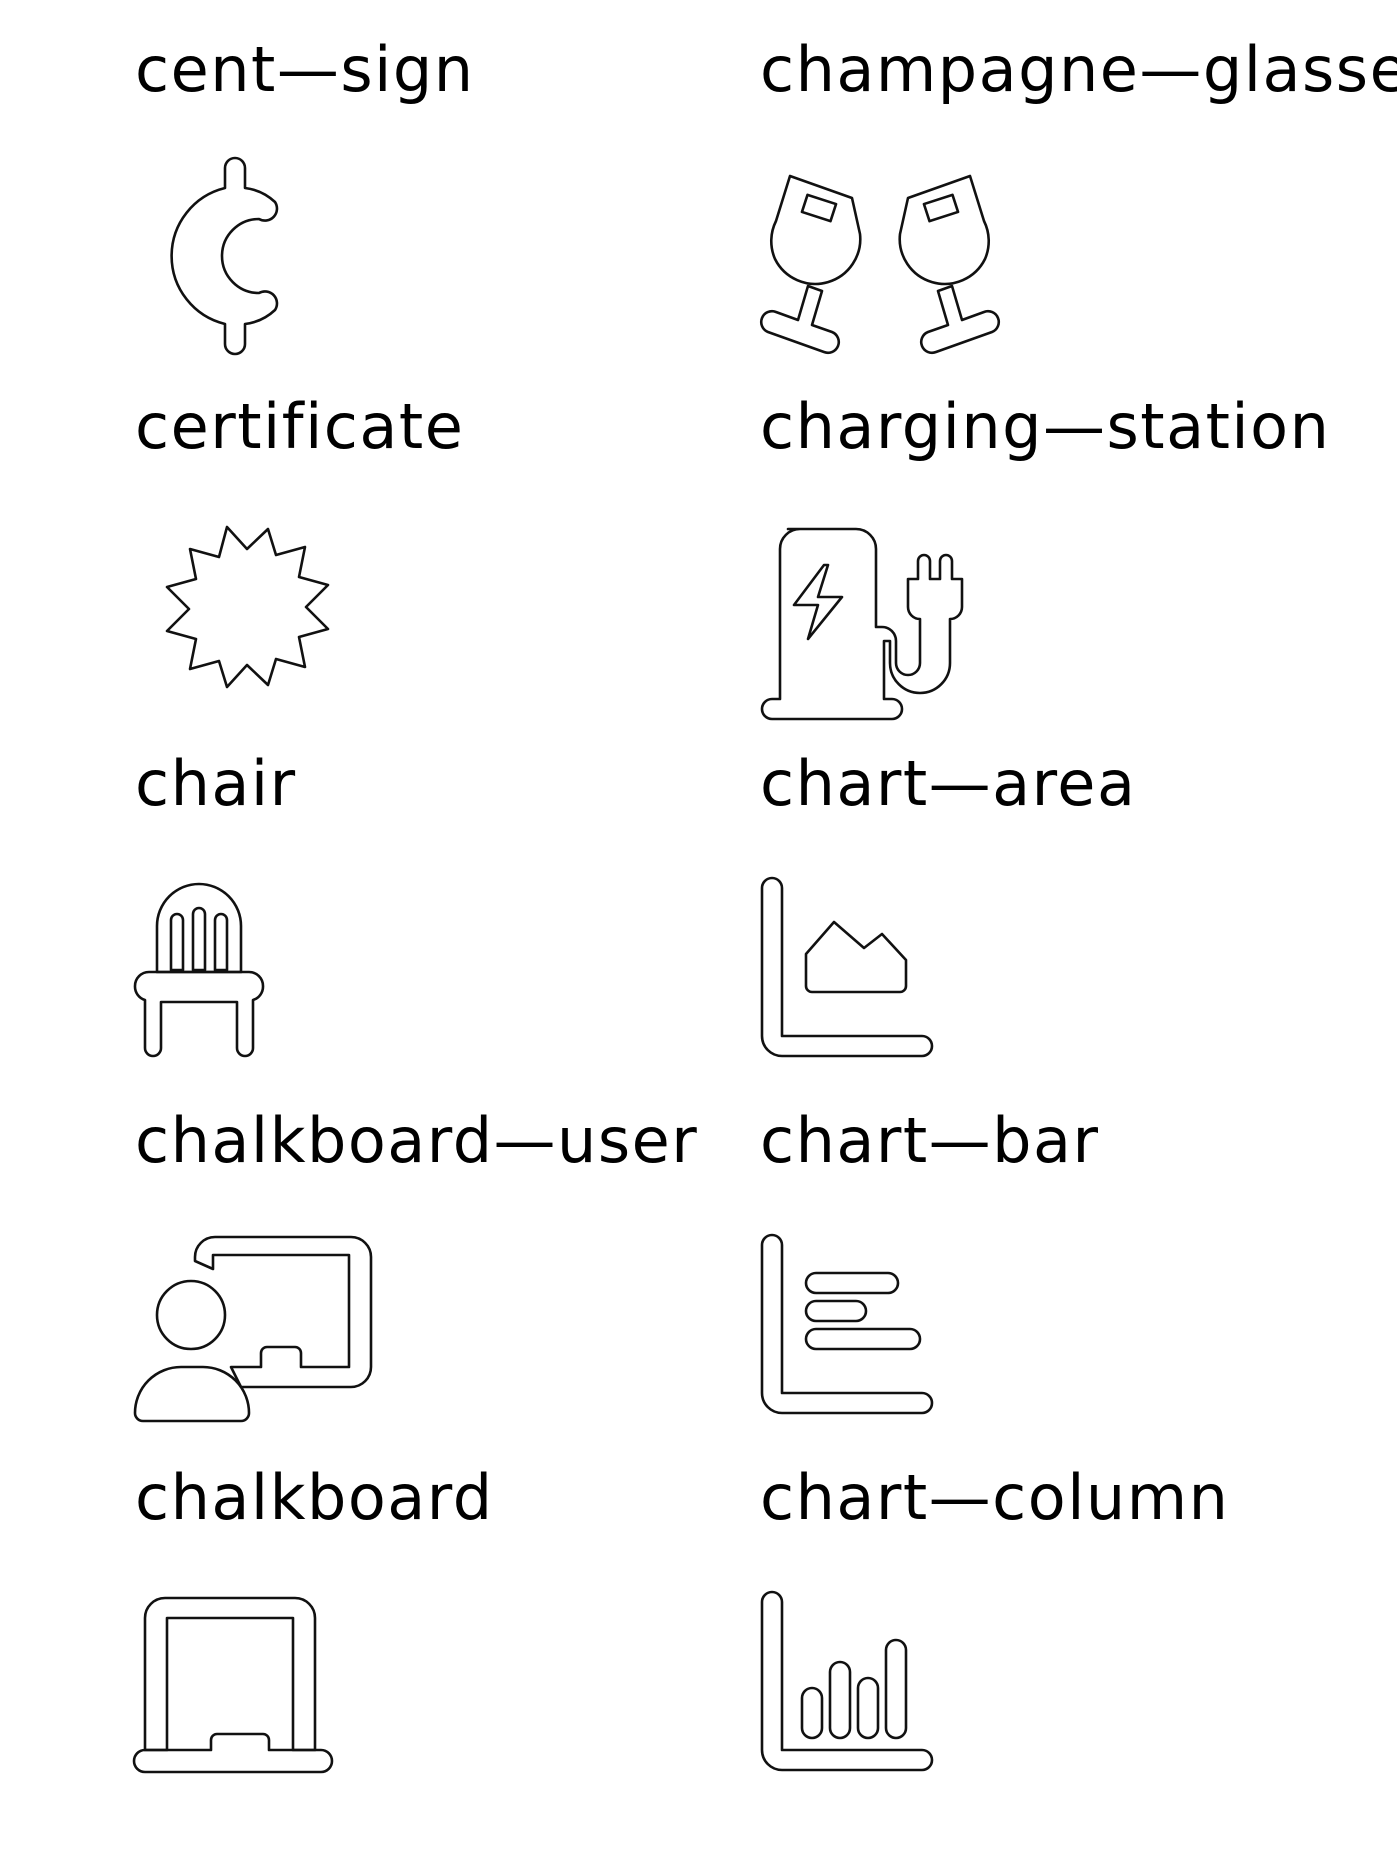 The height and width of the screenshot is (1865, 1397). I want to click on chair-icon, so click(254, 973).